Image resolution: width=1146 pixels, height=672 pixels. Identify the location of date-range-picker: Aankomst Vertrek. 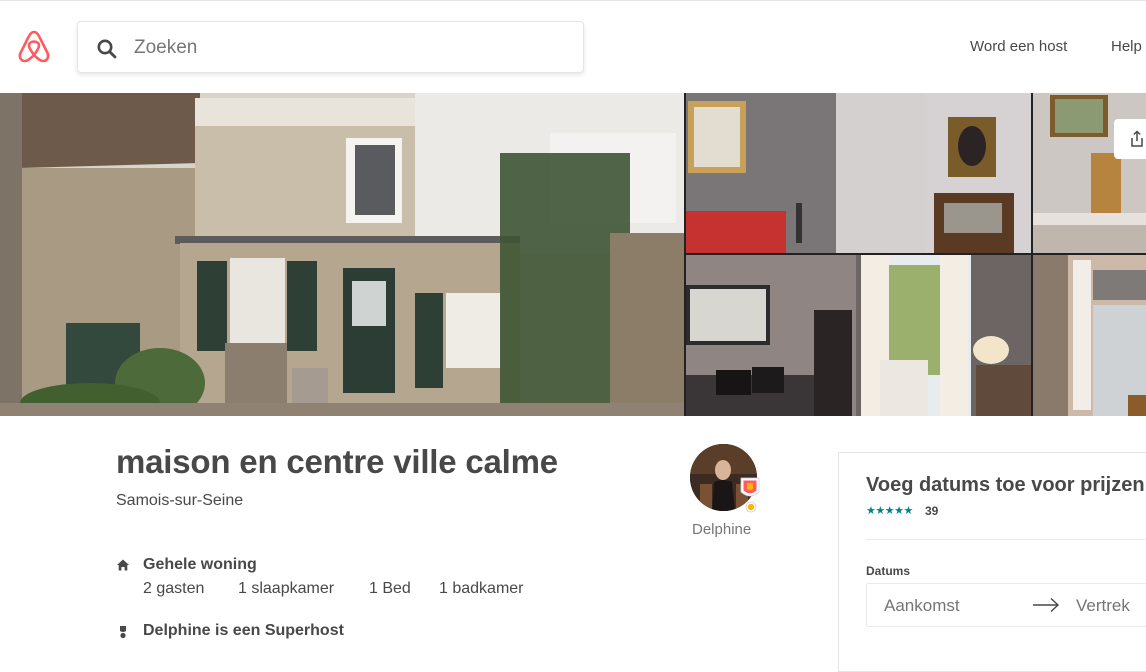
(1006, 605).